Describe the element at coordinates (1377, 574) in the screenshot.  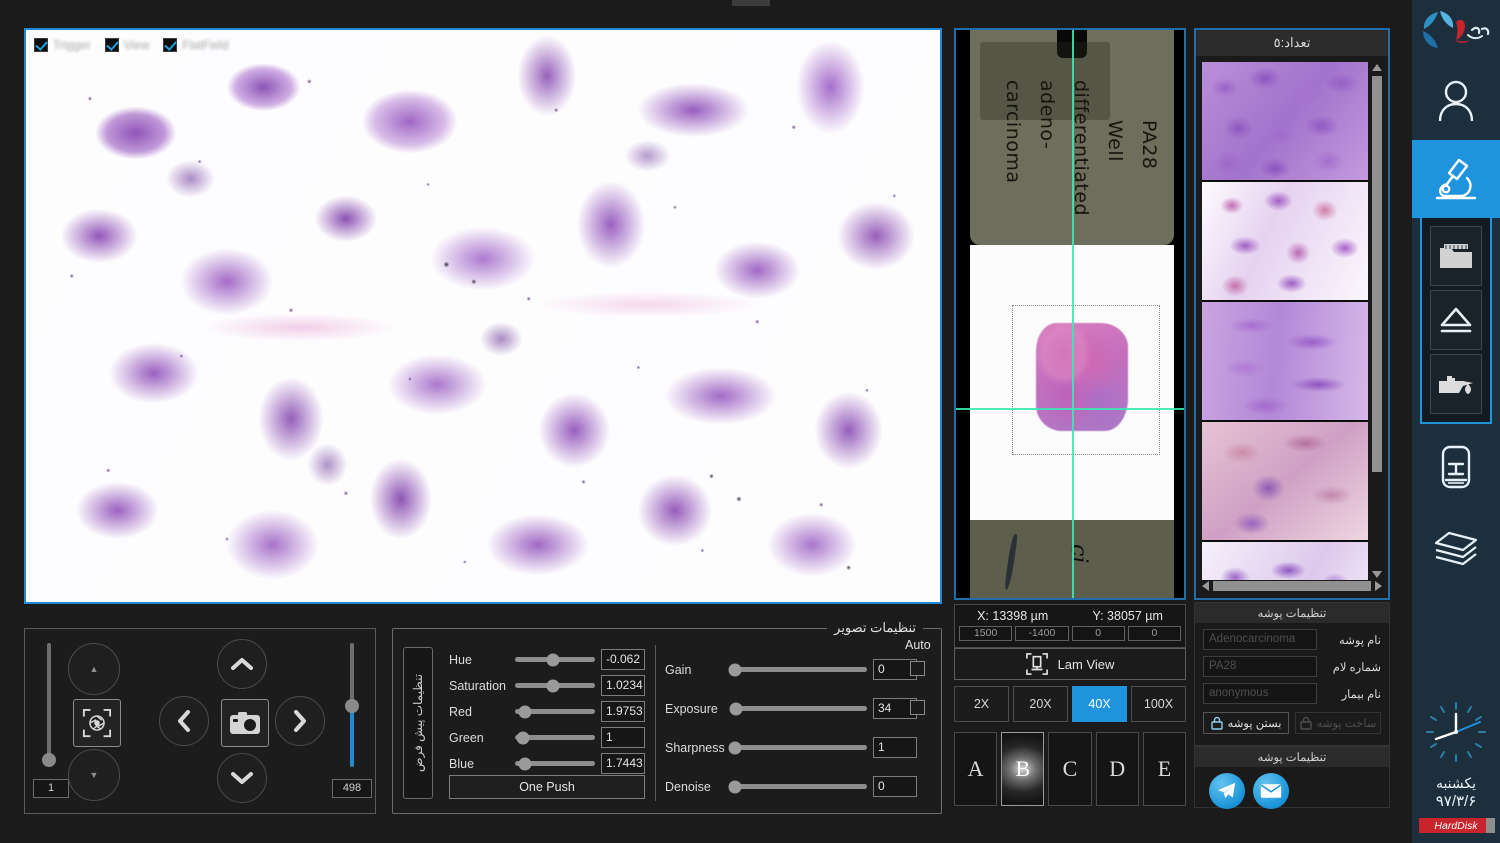
I see `scroll-down-icon` at that location.